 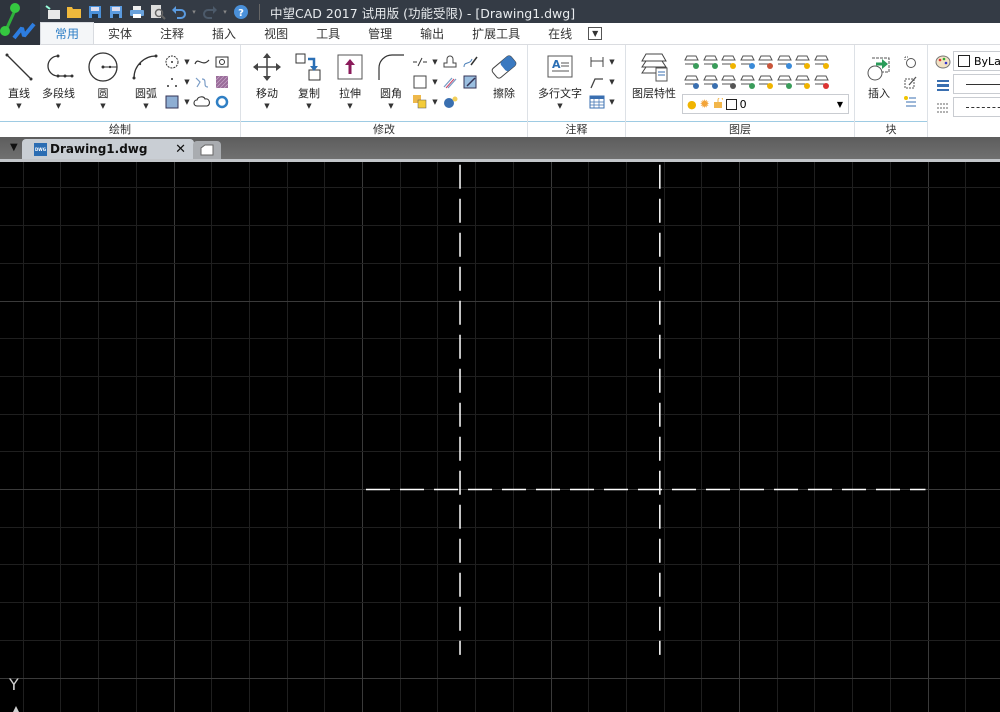 I want to click on redo-dropdown-icon: ▾, so click(x=225, y=12).